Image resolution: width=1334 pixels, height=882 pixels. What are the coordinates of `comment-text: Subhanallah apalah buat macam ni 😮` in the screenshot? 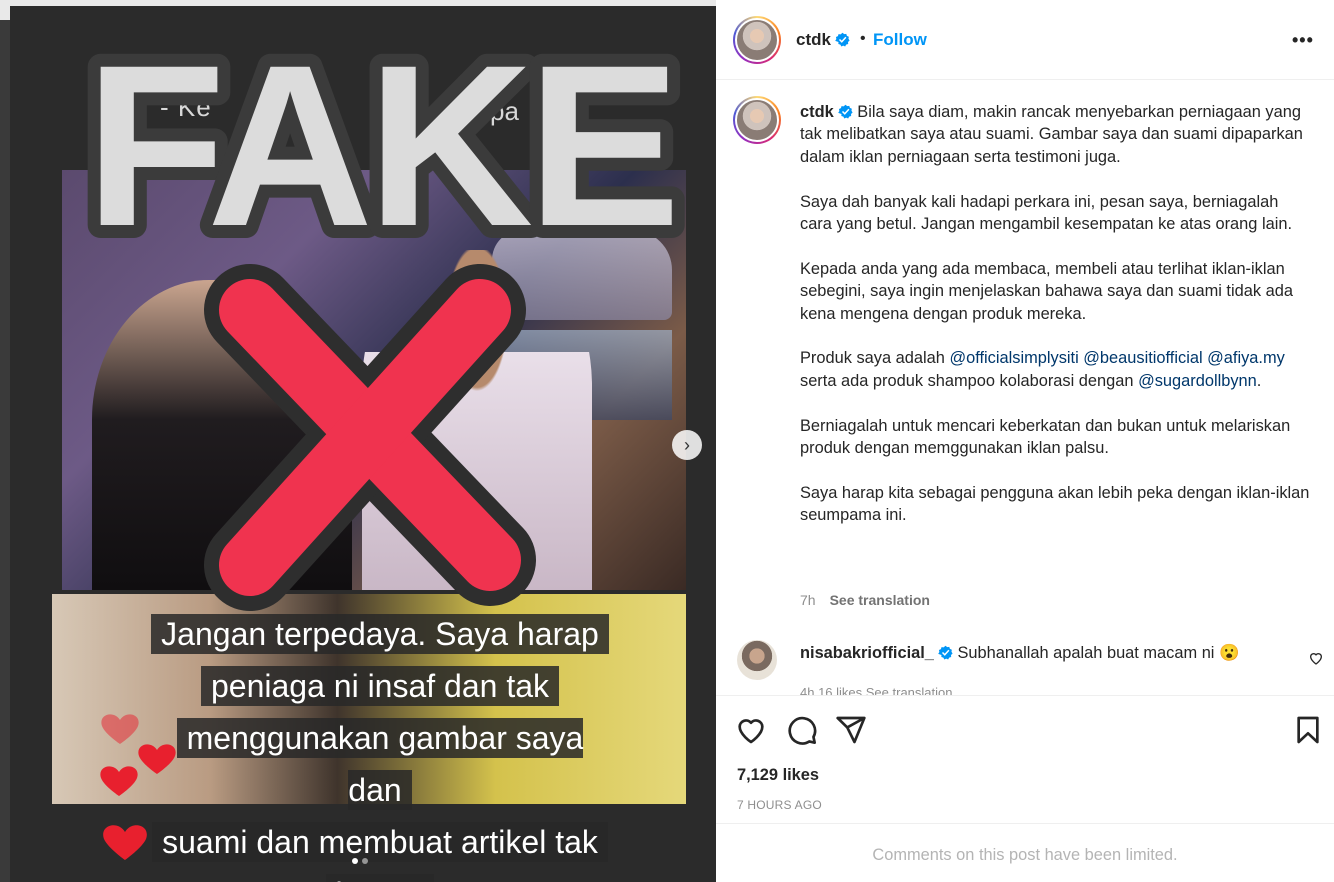 It's located at (1098, 653).